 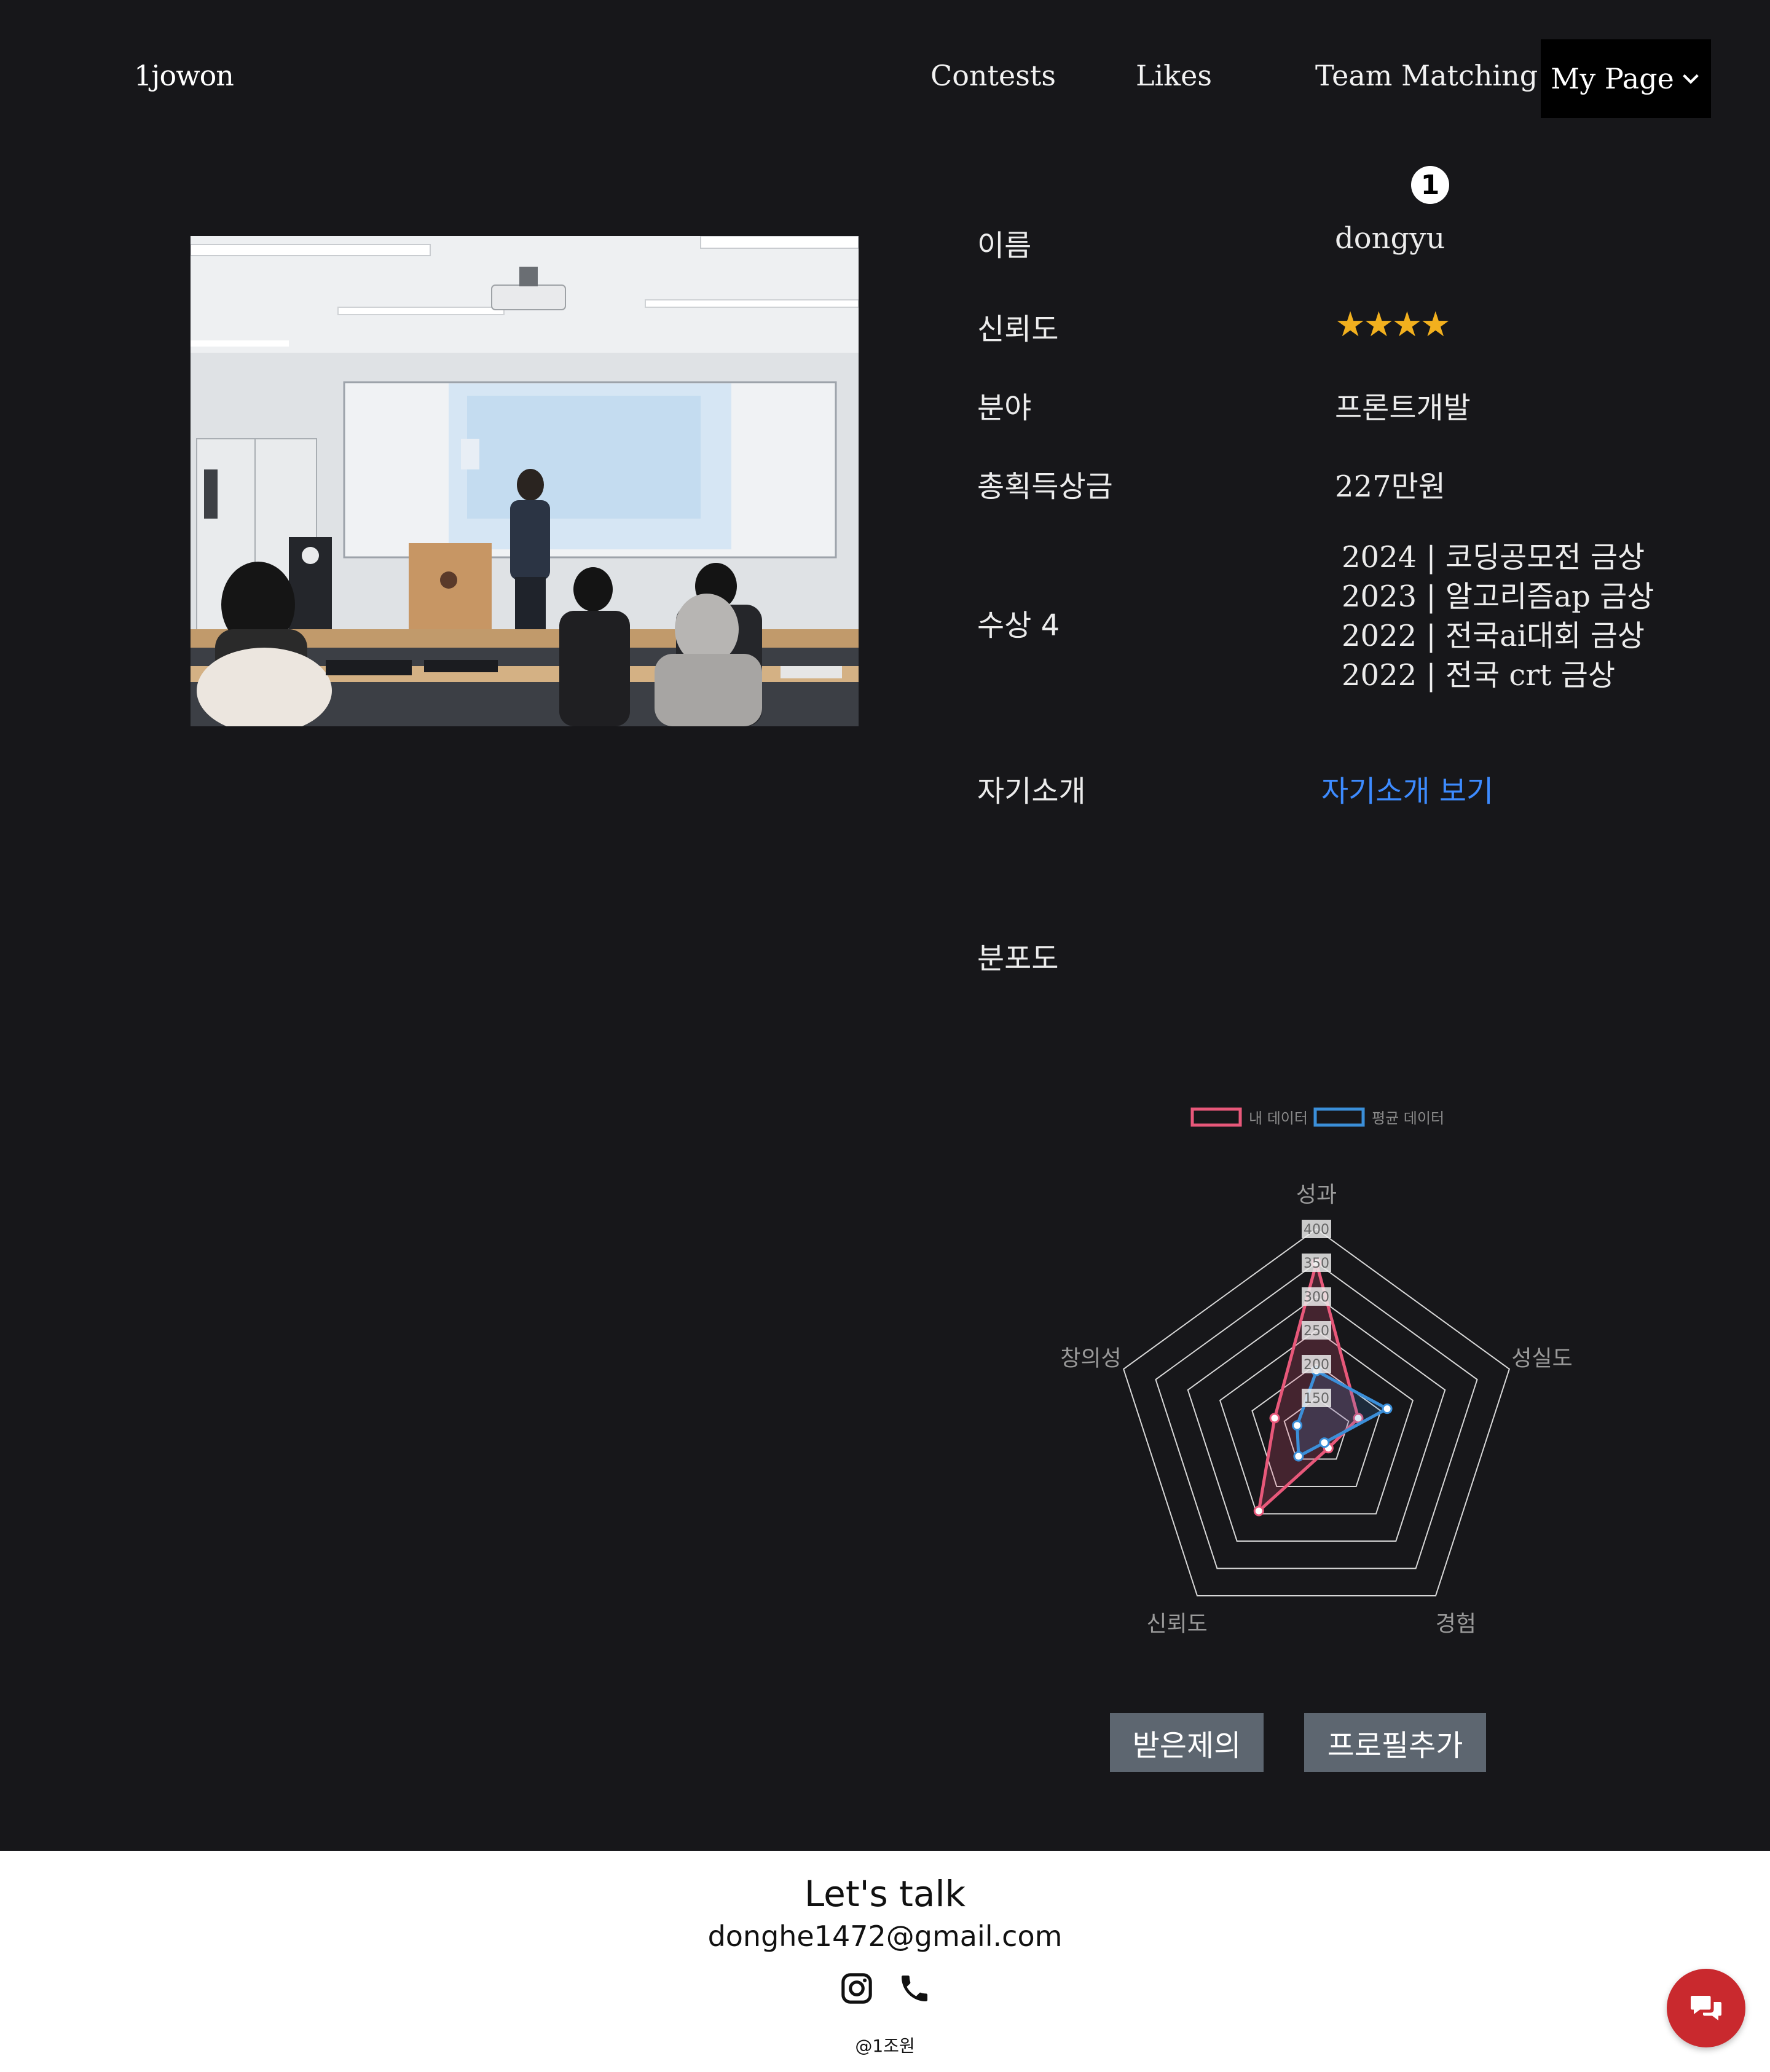 I want to click on chat-button, so click(x=1706, y=2008).